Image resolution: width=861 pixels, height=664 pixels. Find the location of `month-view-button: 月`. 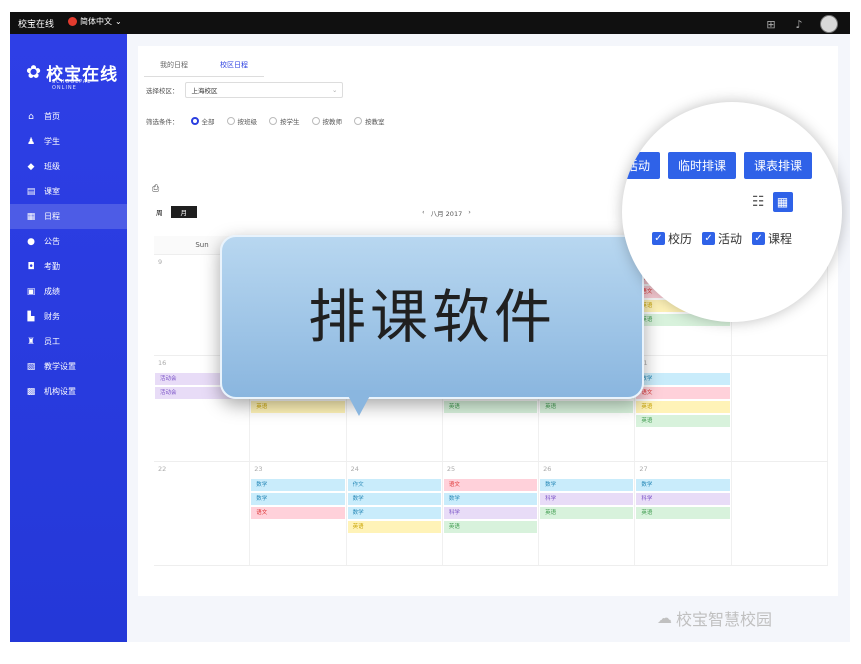

month-view-button: 月 is located at coordinates (183, 212).